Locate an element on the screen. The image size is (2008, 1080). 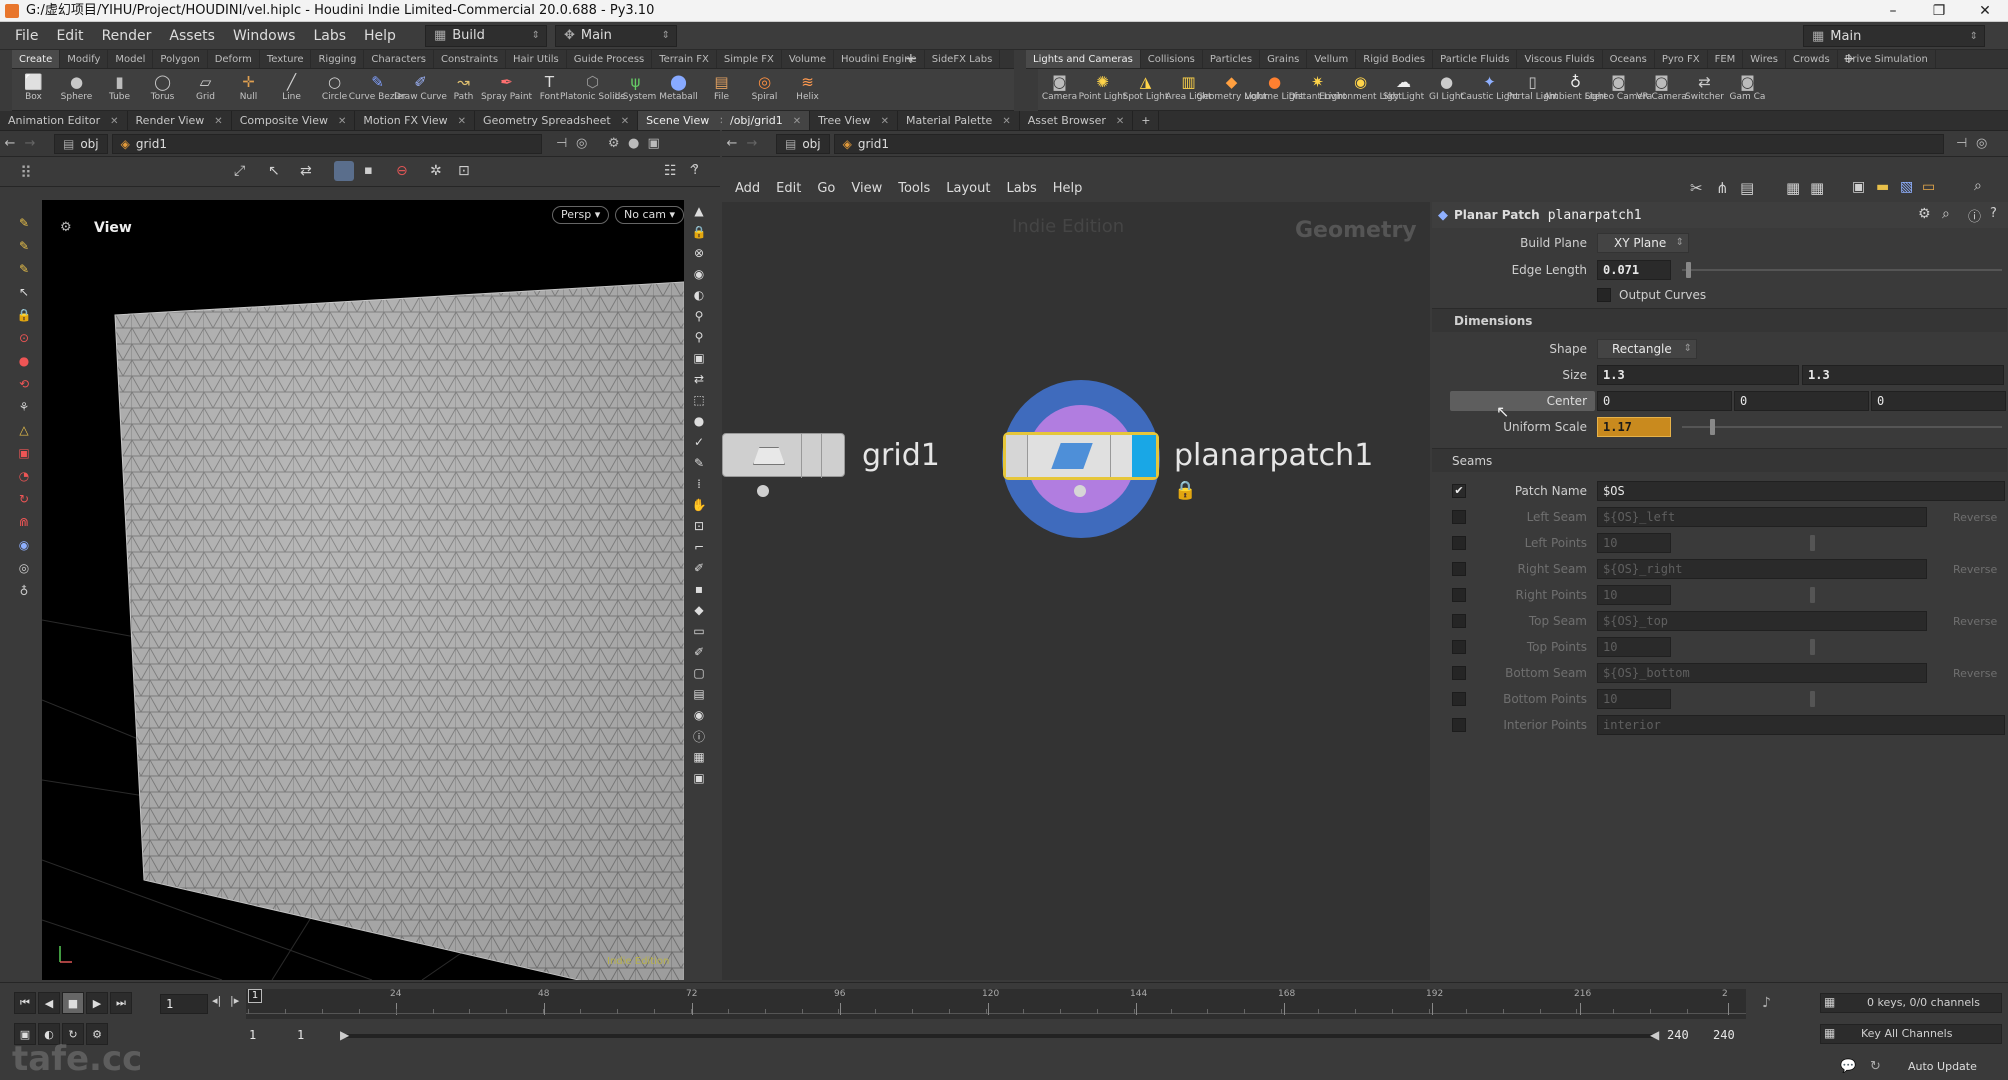
select-icon: ↖ is located at coordinates (274, 171).